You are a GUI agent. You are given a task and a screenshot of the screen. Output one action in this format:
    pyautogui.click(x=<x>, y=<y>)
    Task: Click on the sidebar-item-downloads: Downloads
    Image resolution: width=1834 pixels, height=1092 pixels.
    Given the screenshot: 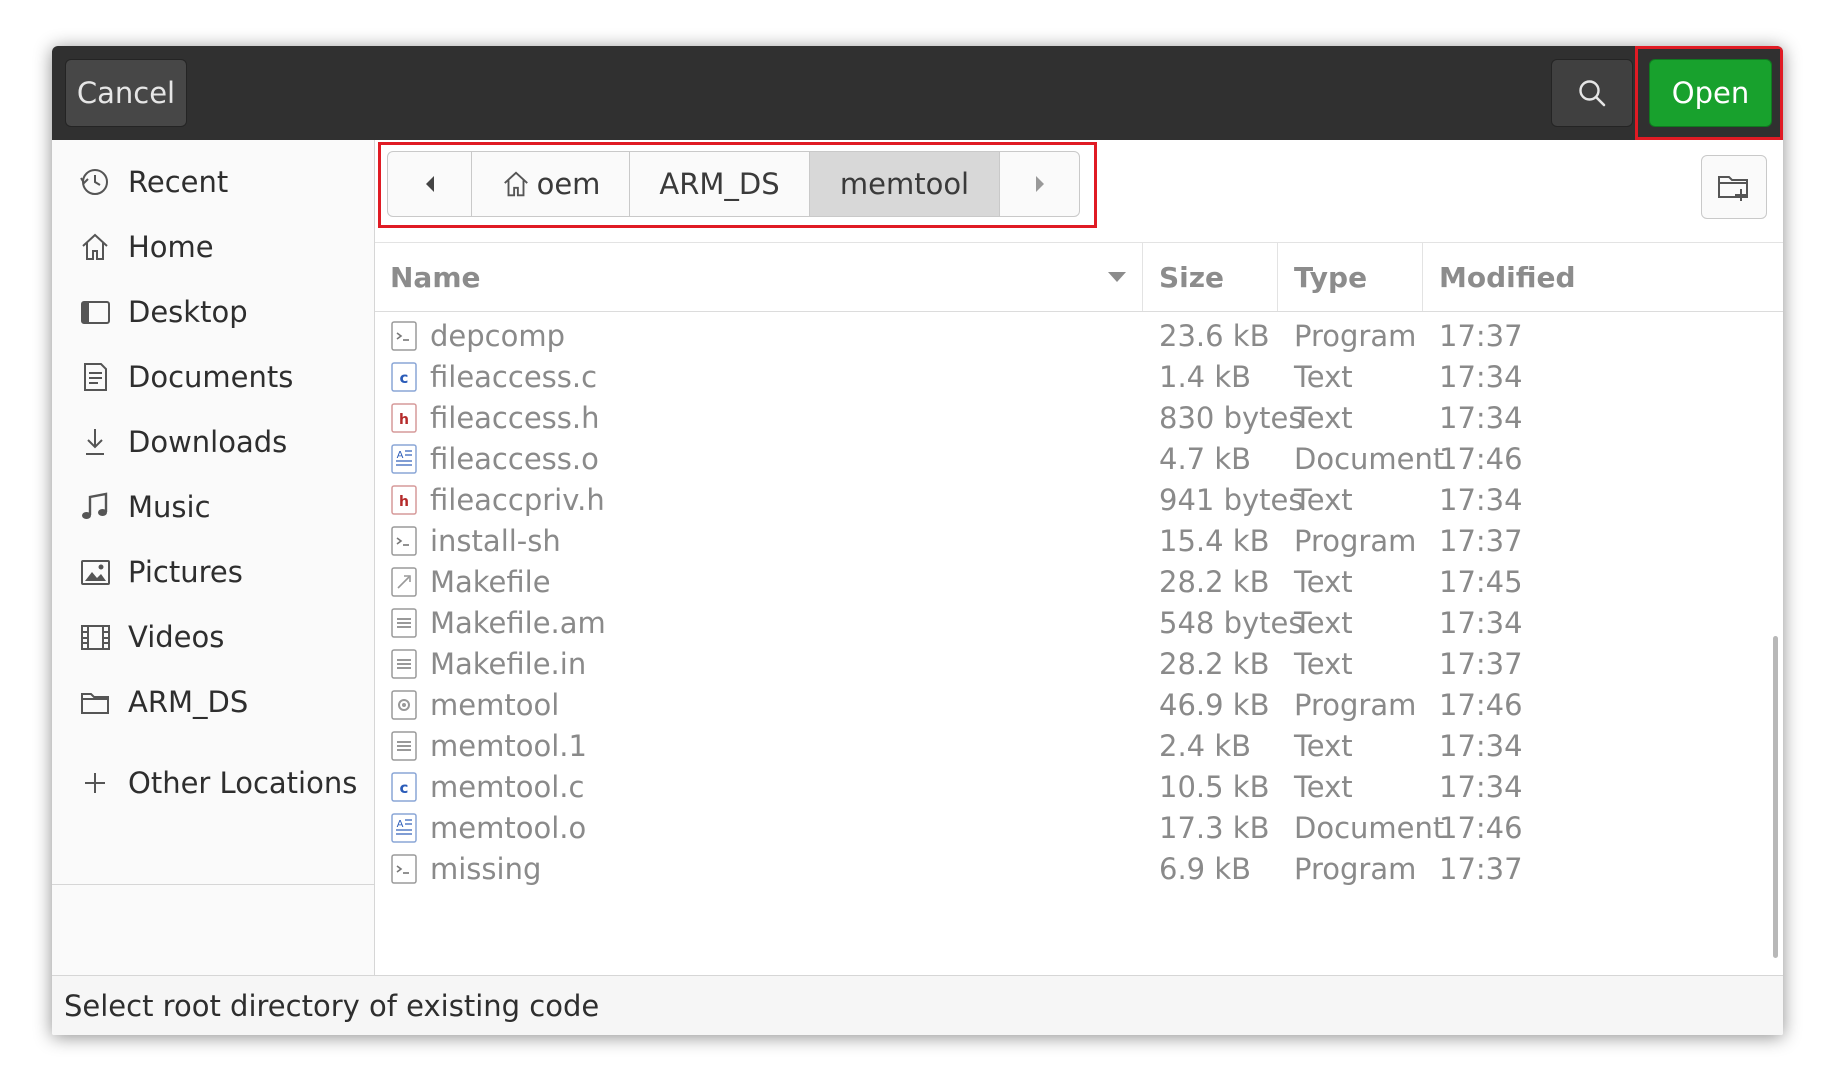 What is the action you would take?
    pyautogui.click(x=213, y=442)
    